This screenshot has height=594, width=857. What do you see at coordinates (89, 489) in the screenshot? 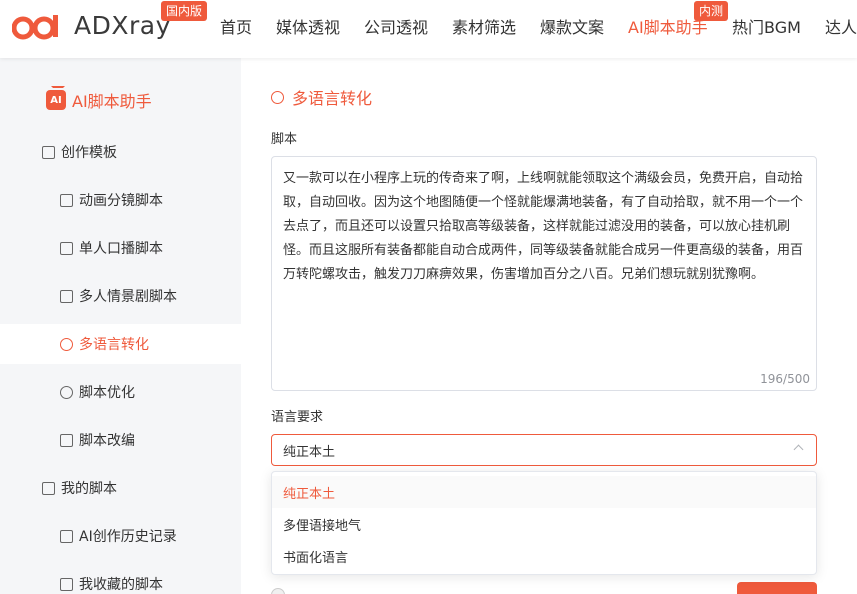
I see `sidebar-group-label: 我的脚本` at bounding box center [89, 489].